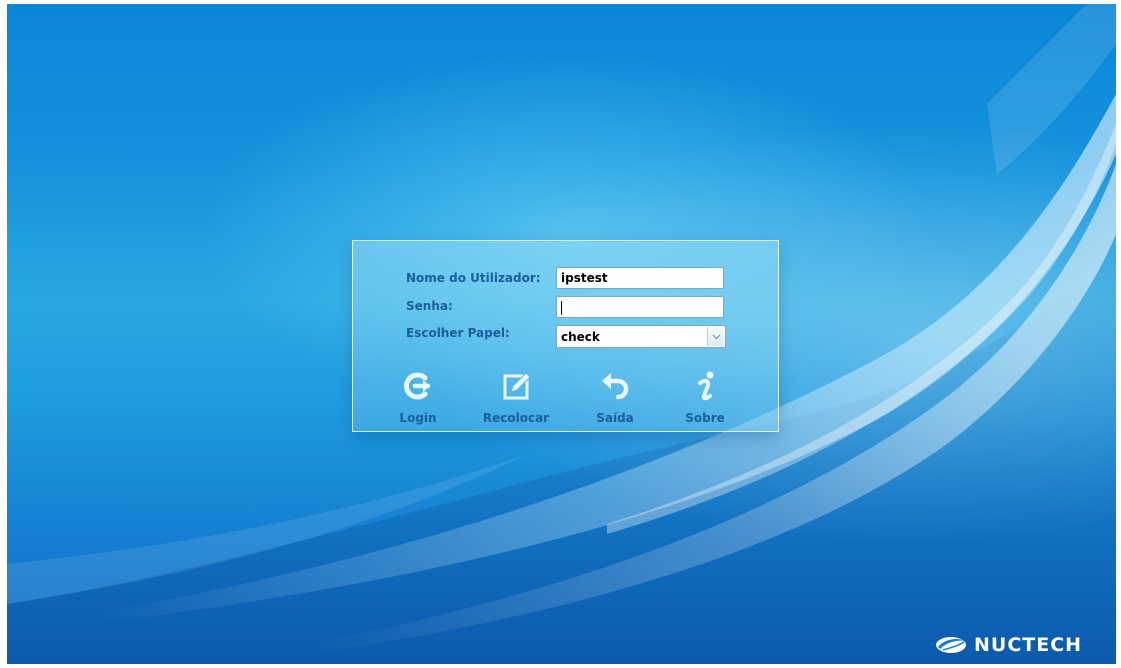 This screenshot has width=1121, height=668. I want to click on about-button: Sobre, so click(705, 399).